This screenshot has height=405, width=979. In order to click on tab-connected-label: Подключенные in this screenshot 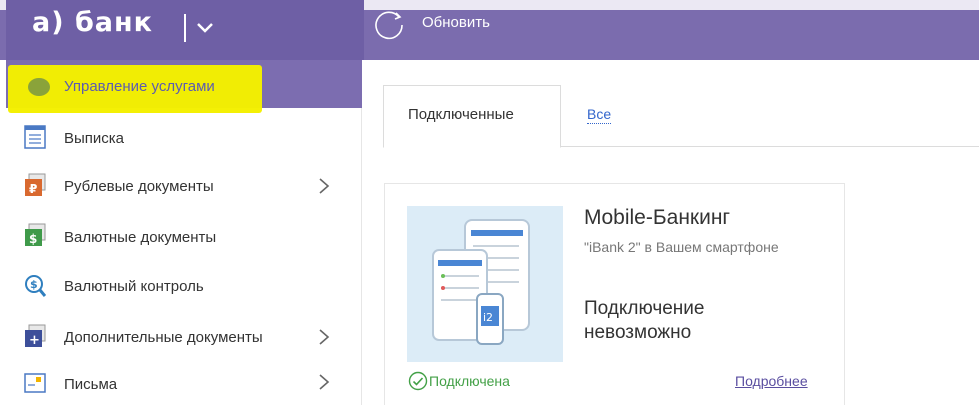, I will do `click(461, 114)`.